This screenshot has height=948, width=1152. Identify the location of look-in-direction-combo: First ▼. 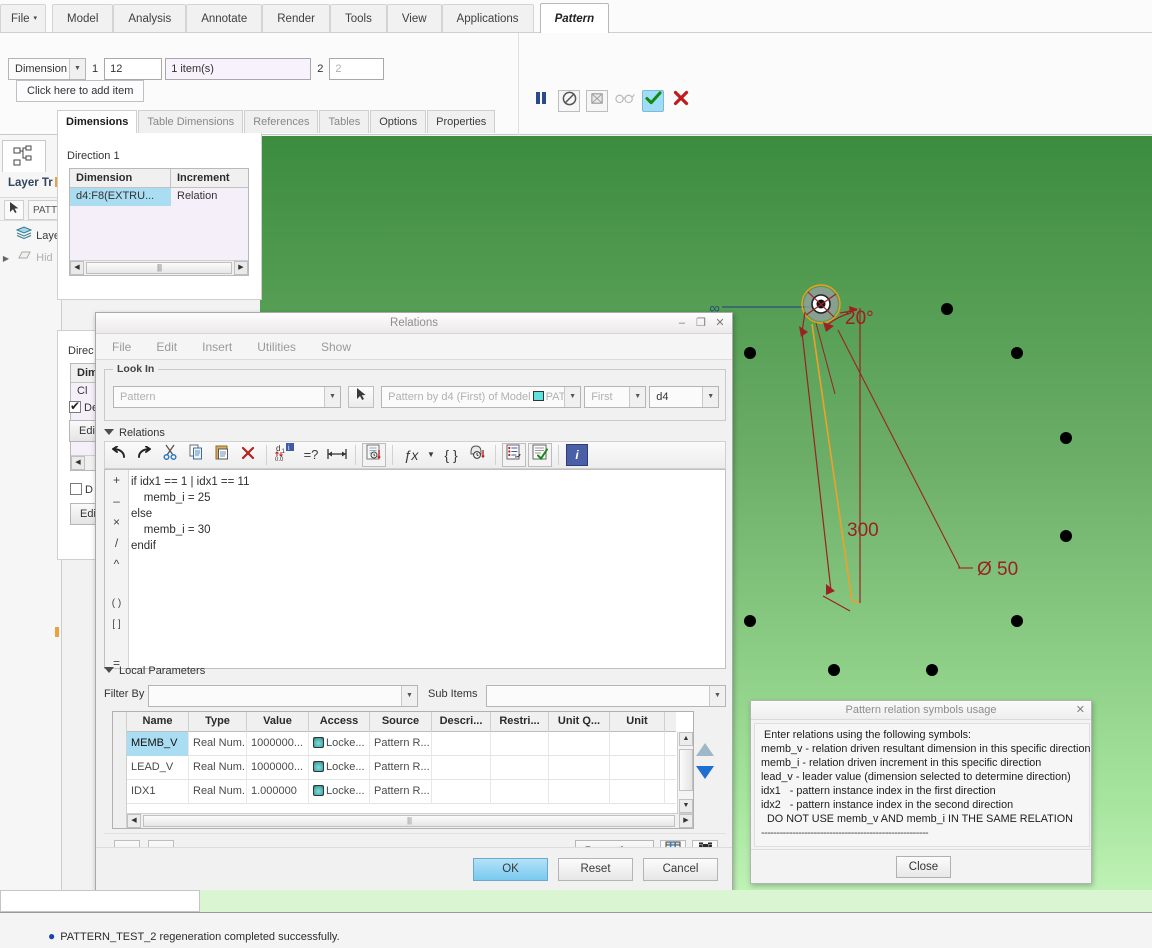
(615, 397).